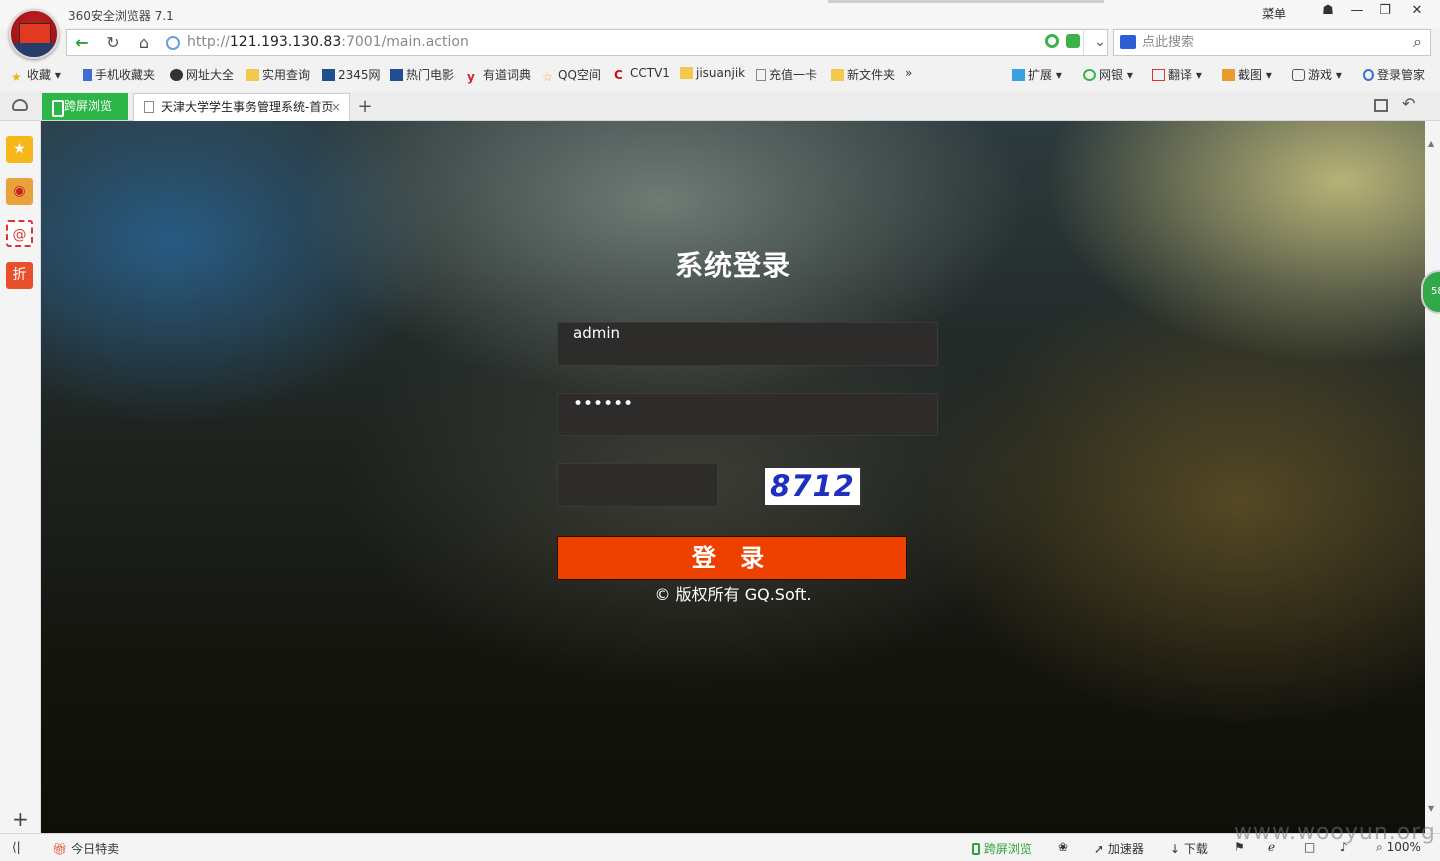 This screenshot has height=861, width=1440. Describe the element at coordinates (1083, 42) in the screenshot. I see `address-divider` at that location.